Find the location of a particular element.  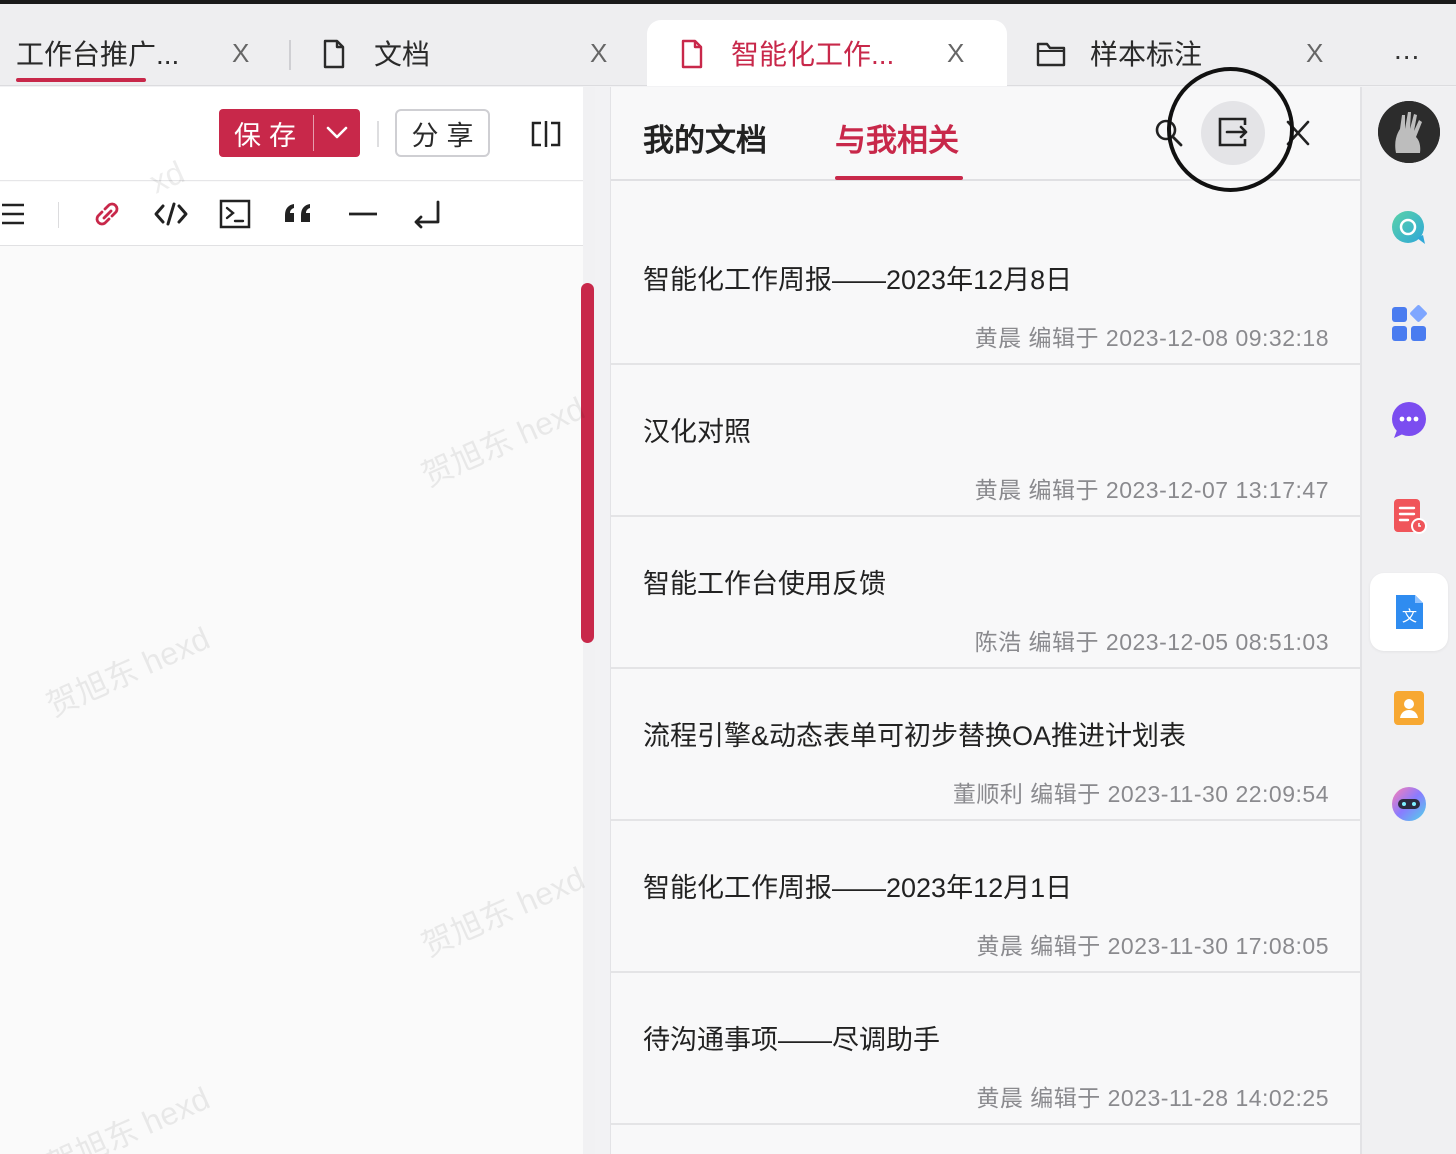

tab-active-underline is located at coordinates (81, 80).